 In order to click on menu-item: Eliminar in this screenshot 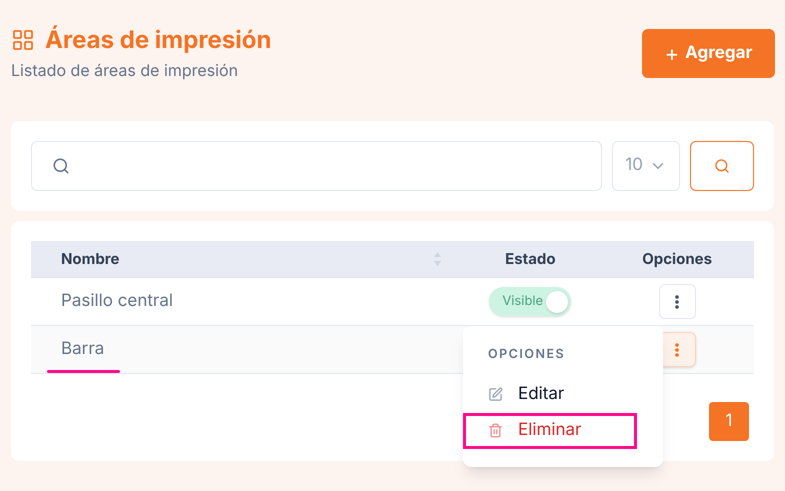, I will do `click(550, 430)`.